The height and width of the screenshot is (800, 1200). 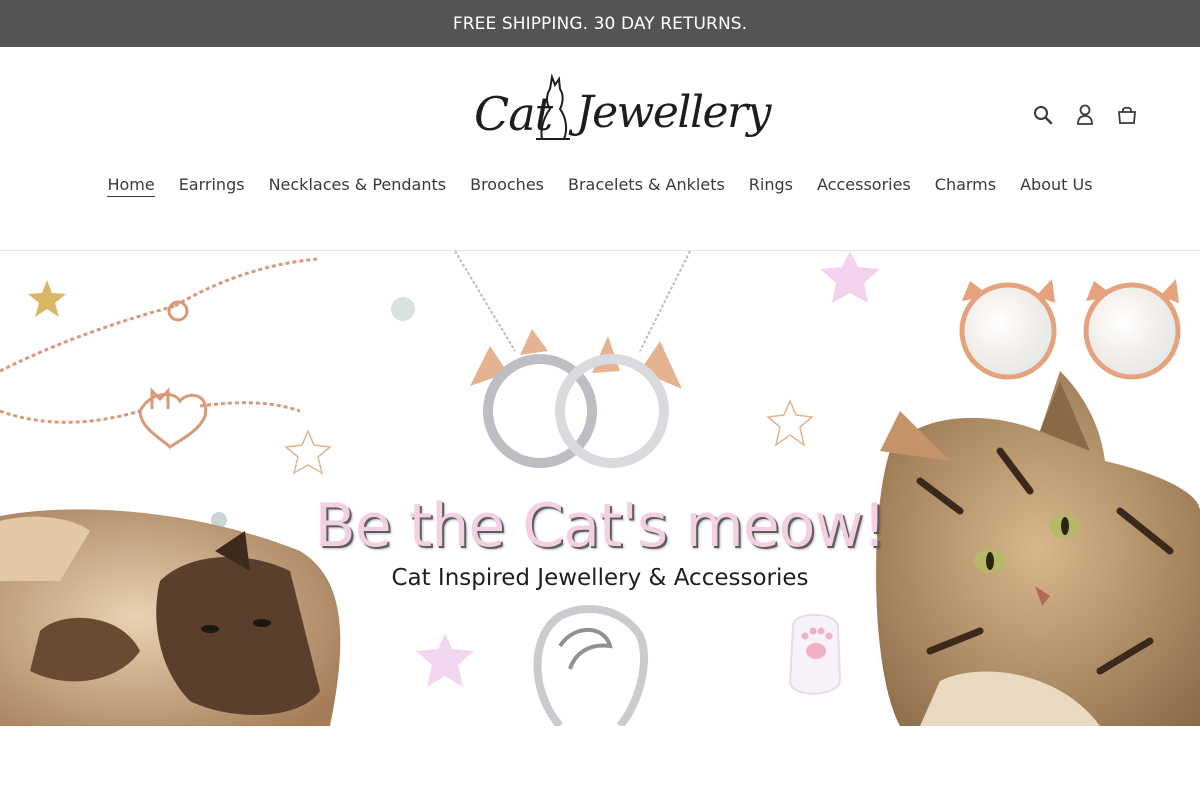 What do you see at coordinates (572, 359) in the screenshot?
I see `necklace-image` at bounding box center [572, 359].